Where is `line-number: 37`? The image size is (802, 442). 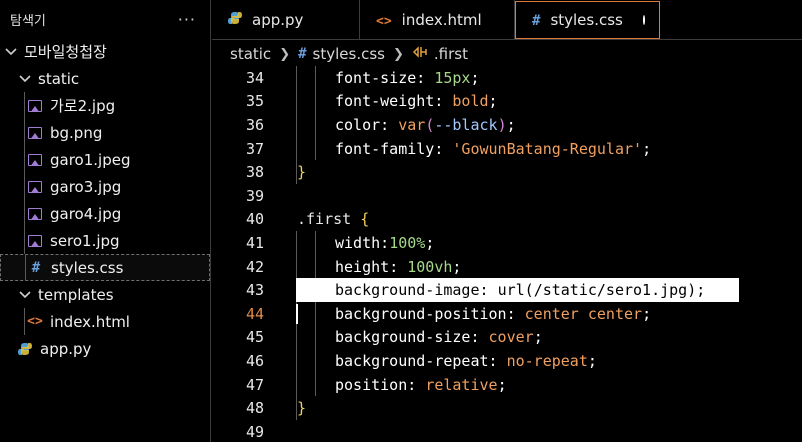
line-number: 37 is located at coordinates (254, 148).